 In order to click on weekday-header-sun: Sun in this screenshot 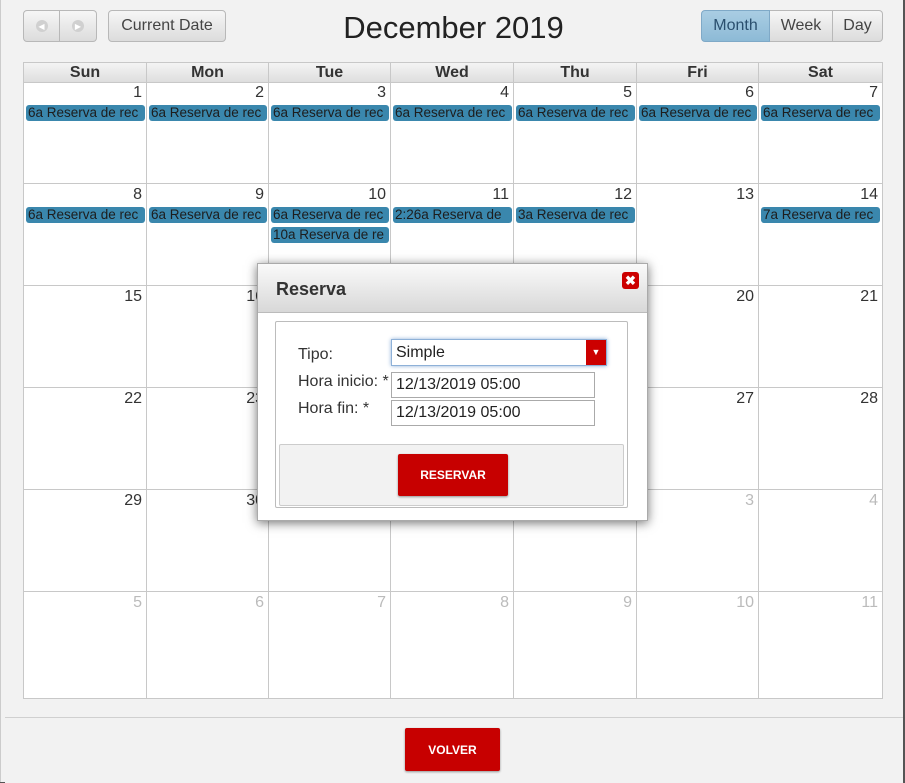, I will do `click(85, 72)`.